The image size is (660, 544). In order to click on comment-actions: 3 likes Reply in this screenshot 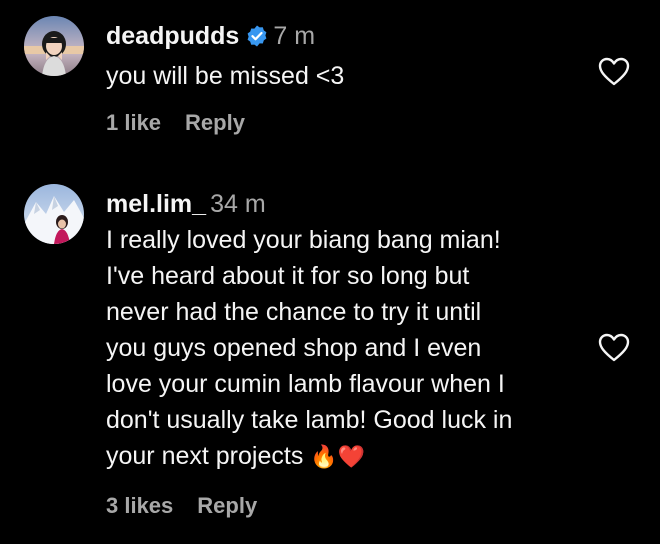, I will do `click(181, 506)`.